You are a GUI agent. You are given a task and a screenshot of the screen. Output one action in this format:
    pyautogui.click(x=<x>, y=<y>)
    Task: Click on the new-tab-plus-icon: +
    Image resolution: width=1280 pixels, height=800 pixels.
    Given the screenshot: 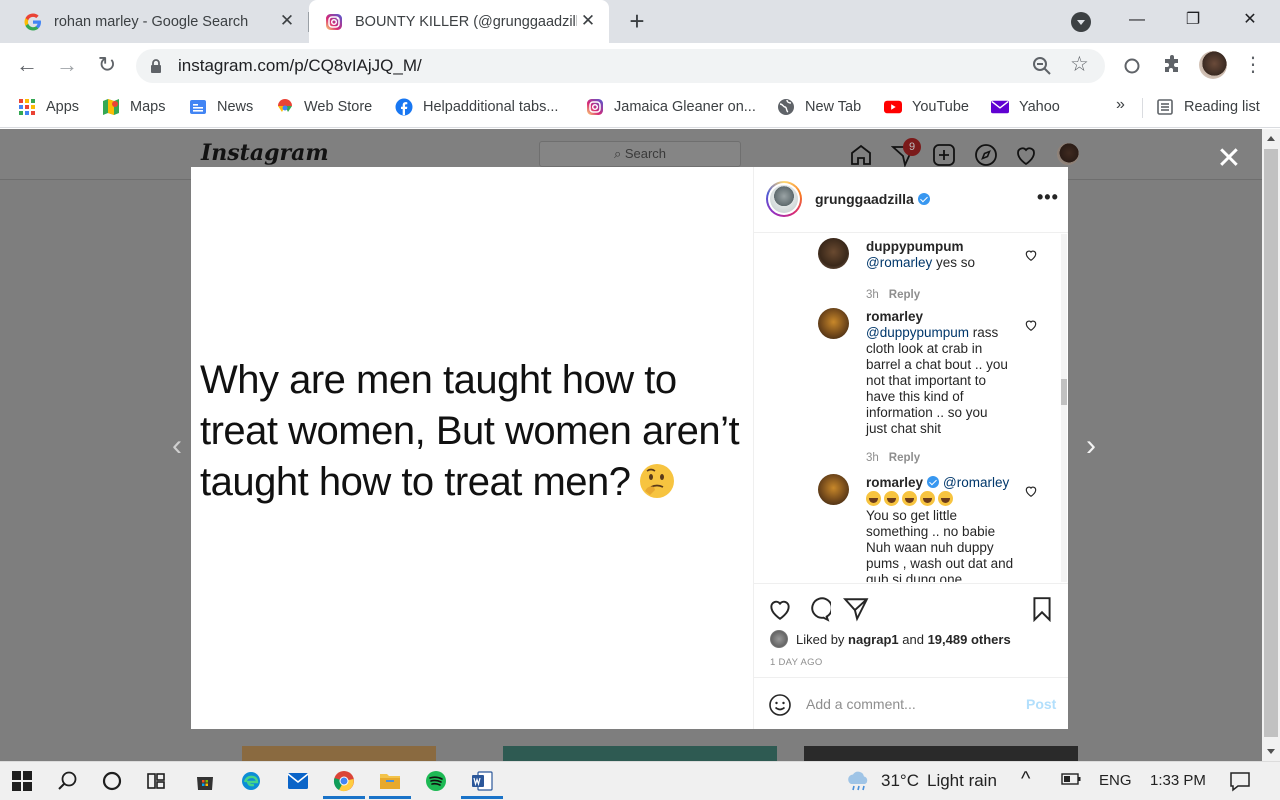 What is the action you would take?
    pyautogui.click(x=637, y=22)
    